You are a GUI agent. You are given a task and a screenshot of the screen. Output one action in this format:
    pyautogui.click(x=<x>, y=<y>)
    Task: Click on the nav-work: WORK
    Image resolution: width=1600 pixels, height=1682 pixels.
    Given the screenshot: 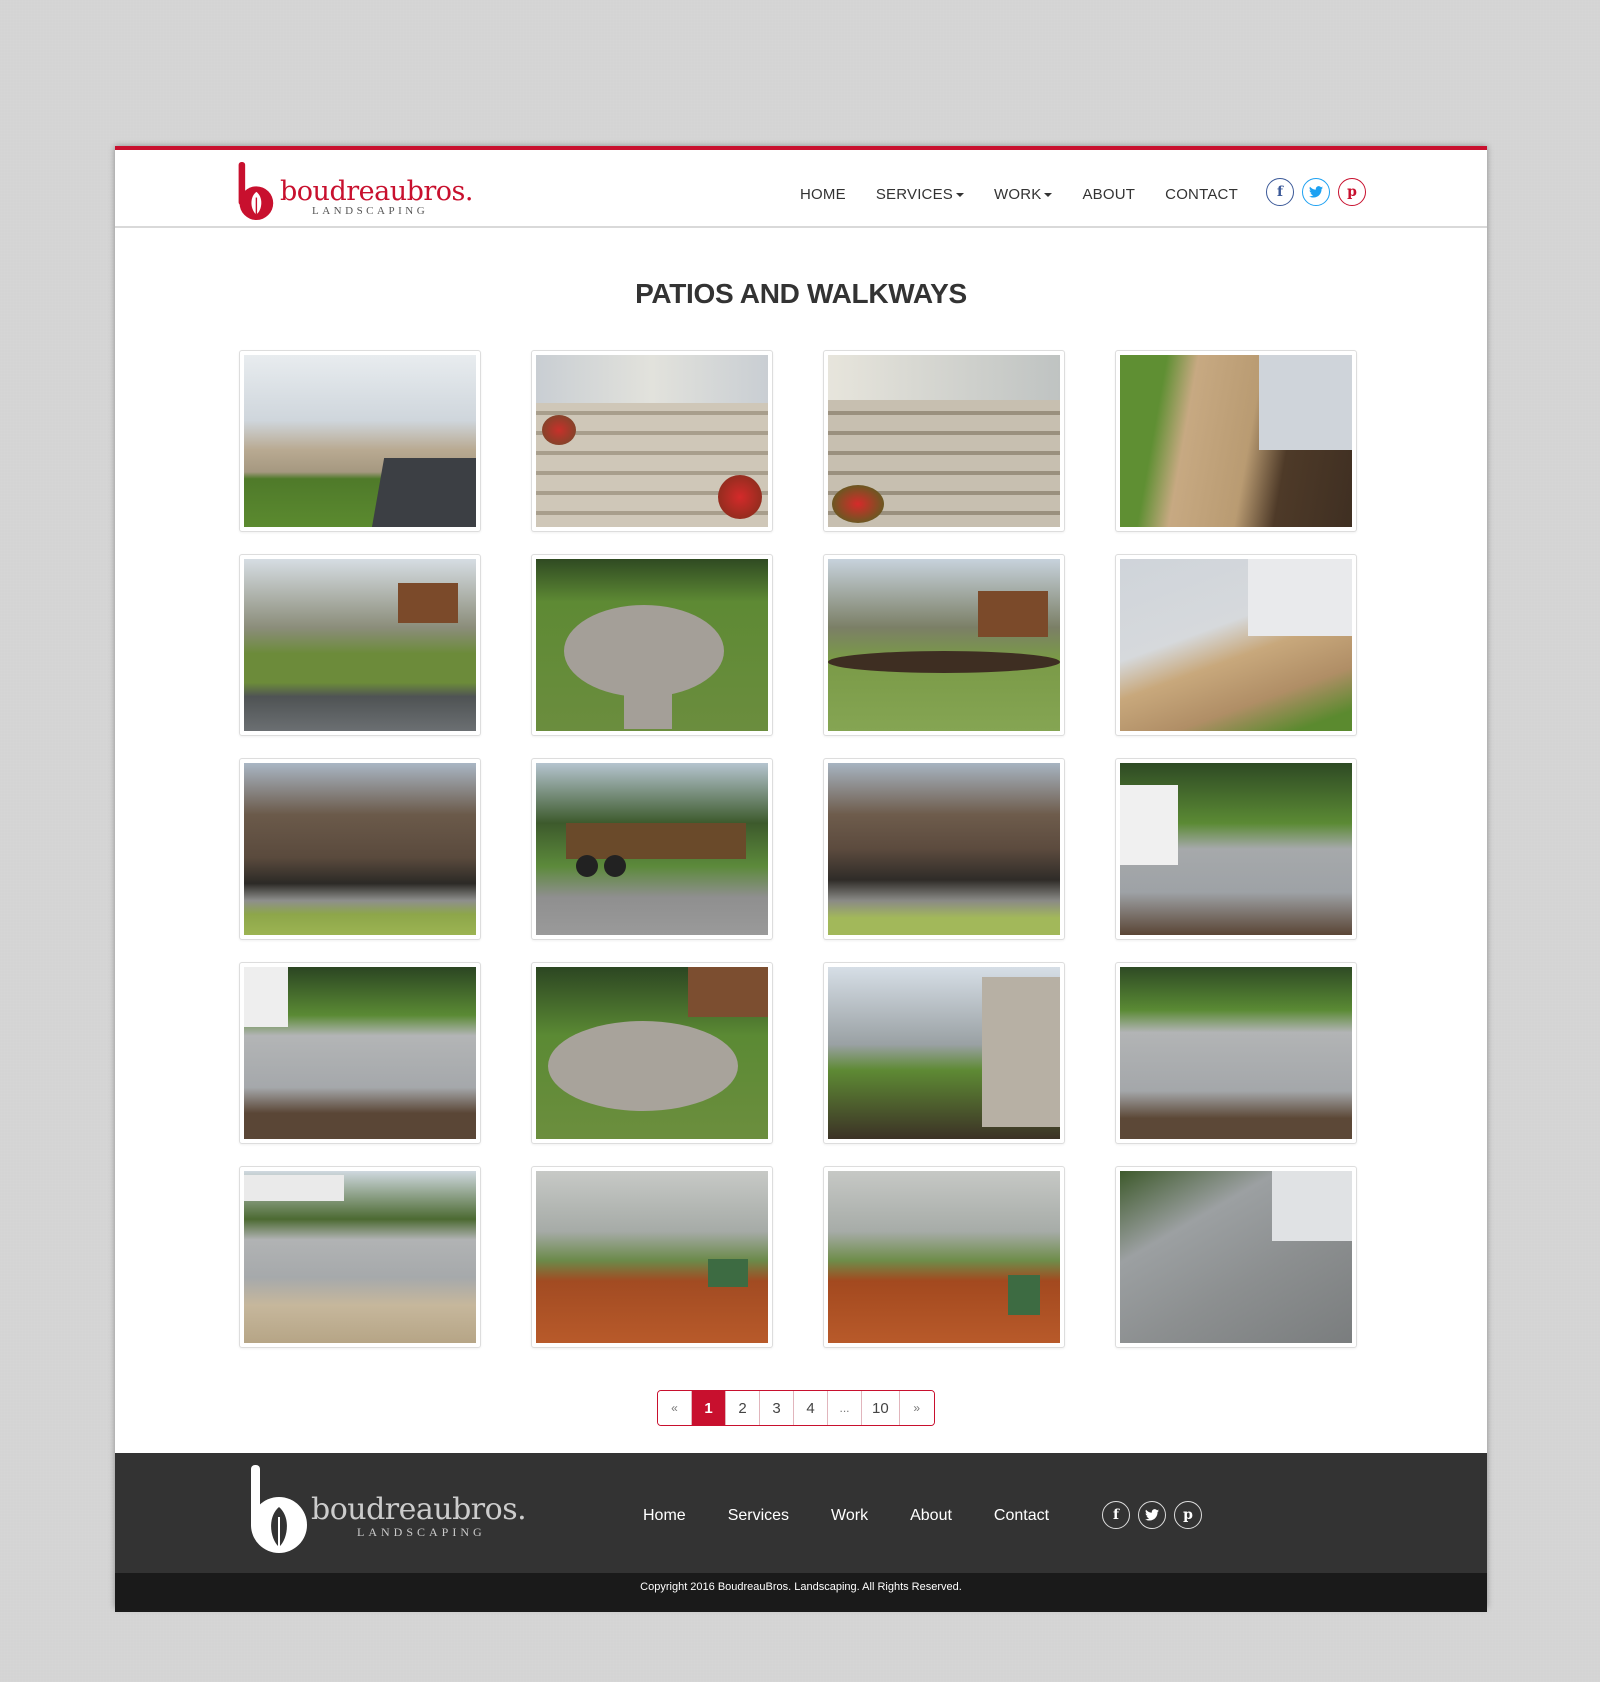 What is the action you would take?
    pyautogui.click(x=1023, y=194)
    